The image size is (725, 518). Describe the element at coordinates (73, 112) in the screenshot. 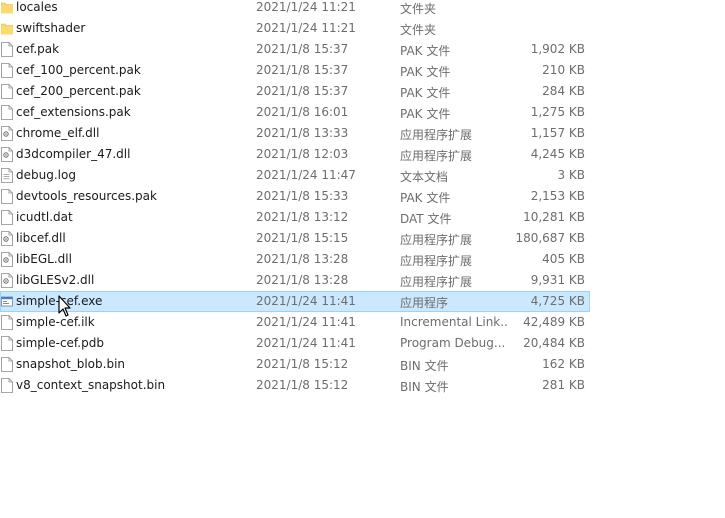

I see `file-name: cef_extensions.pak` at that location.